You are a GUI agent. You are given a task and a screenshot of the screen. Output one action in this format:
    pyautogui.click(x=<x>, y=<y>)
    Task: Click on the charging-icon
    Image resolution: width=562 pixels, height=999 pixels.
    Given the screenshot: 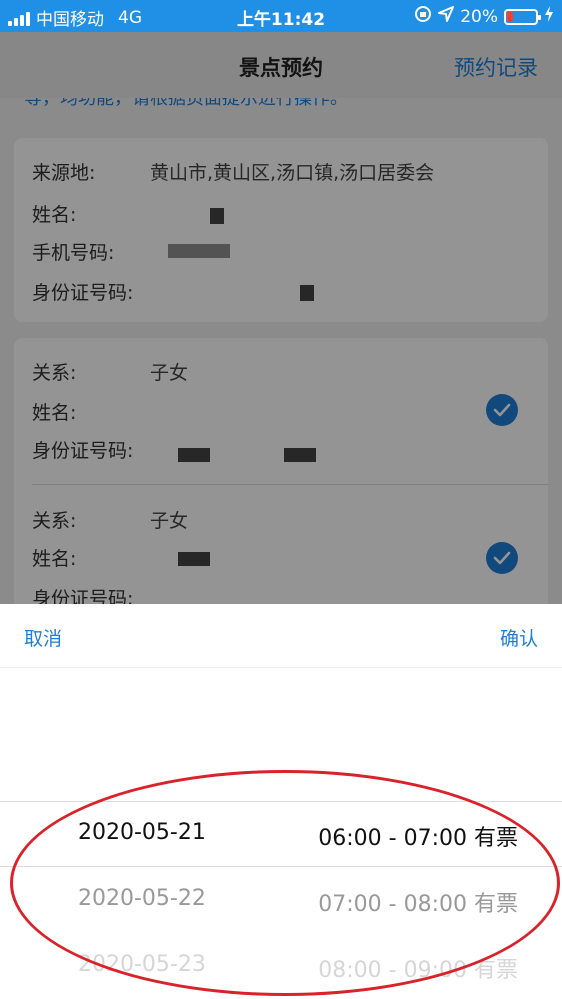 What is the action you would take?
    pyautogui.click(x=549, y=16)
    